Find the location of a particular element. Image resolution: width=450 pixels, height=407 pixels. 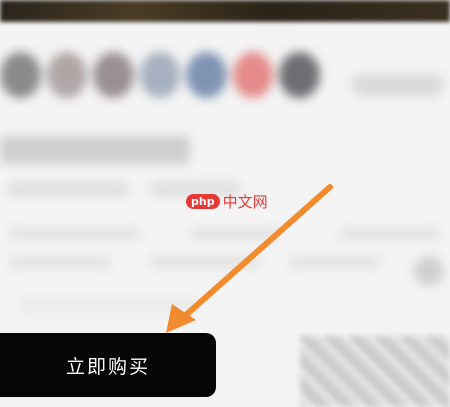

side-pill is located at coordinates (398, 85).